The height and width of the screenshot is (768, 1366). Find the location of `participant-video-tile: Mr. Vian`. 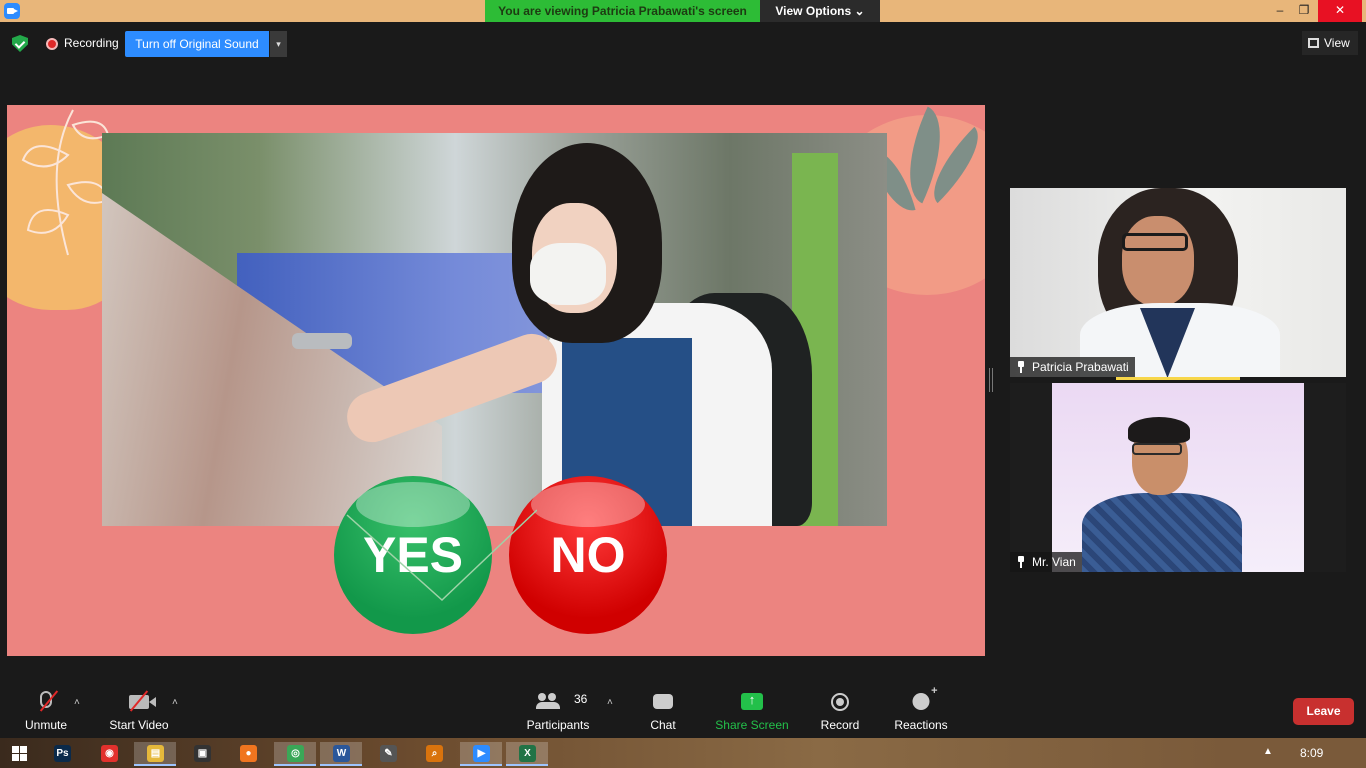

participant-video-tile: Mr. Vian is located at coordinates (1178, 477).